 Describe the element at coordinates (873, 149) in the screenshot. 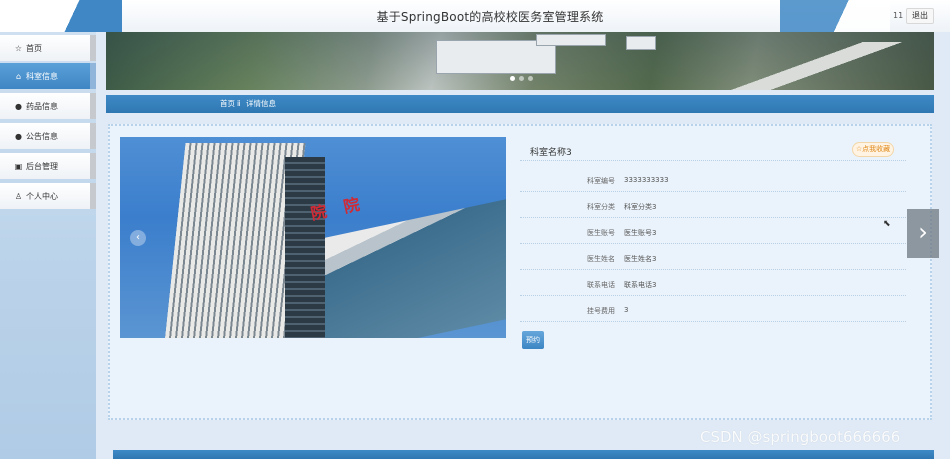

I see `favorite-button: ☆点我收藏` at that location.